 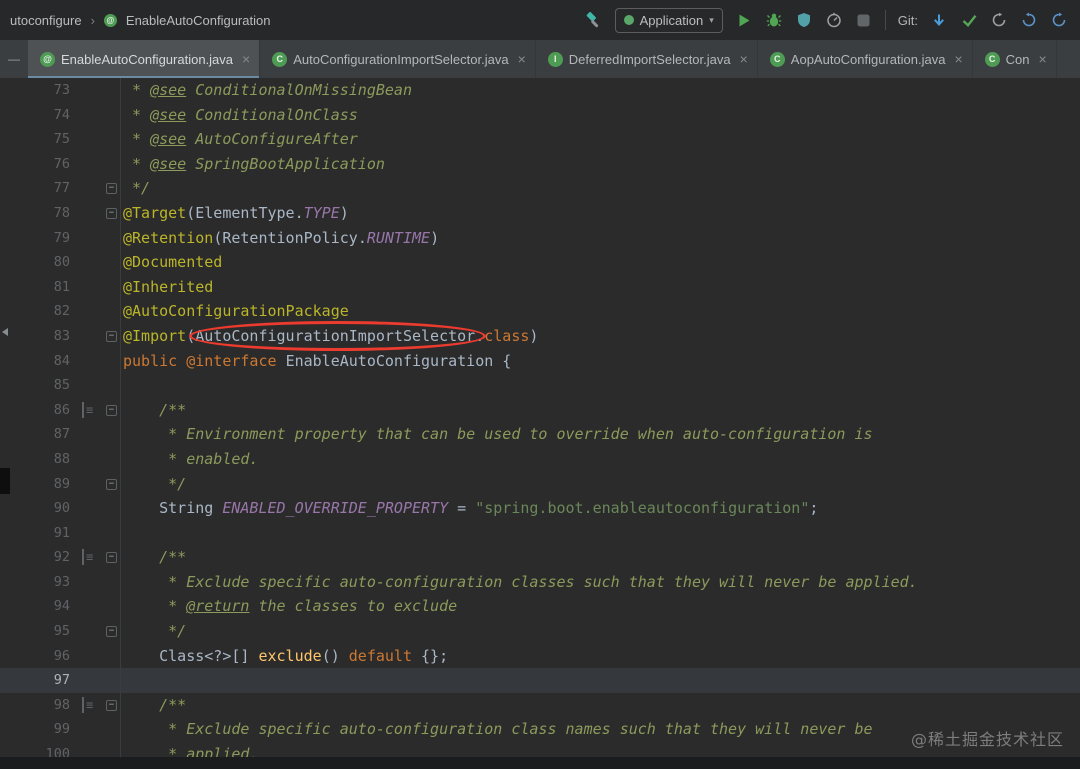 I want to click on line-number: 82, so click(x=61, y=311).